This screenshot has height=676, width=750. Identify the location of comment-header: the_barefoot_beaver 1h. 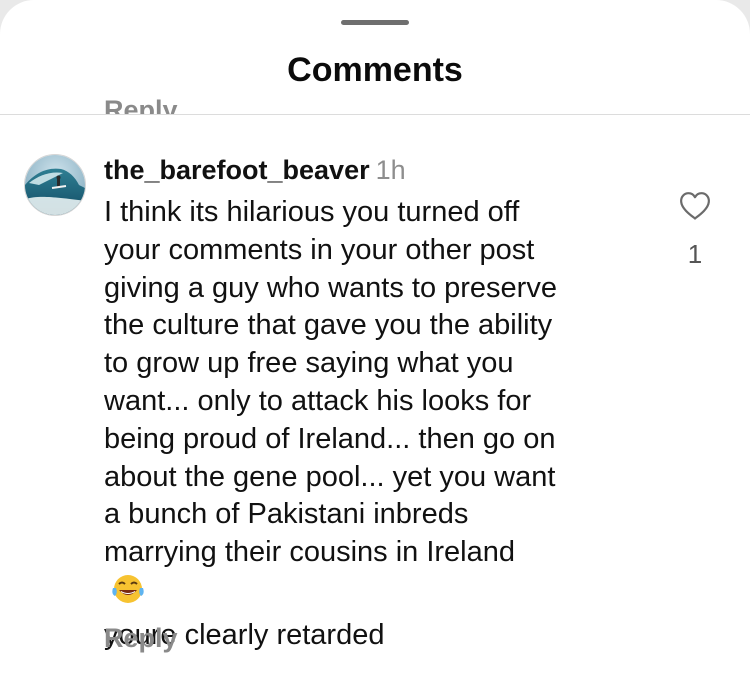
(255, 170).